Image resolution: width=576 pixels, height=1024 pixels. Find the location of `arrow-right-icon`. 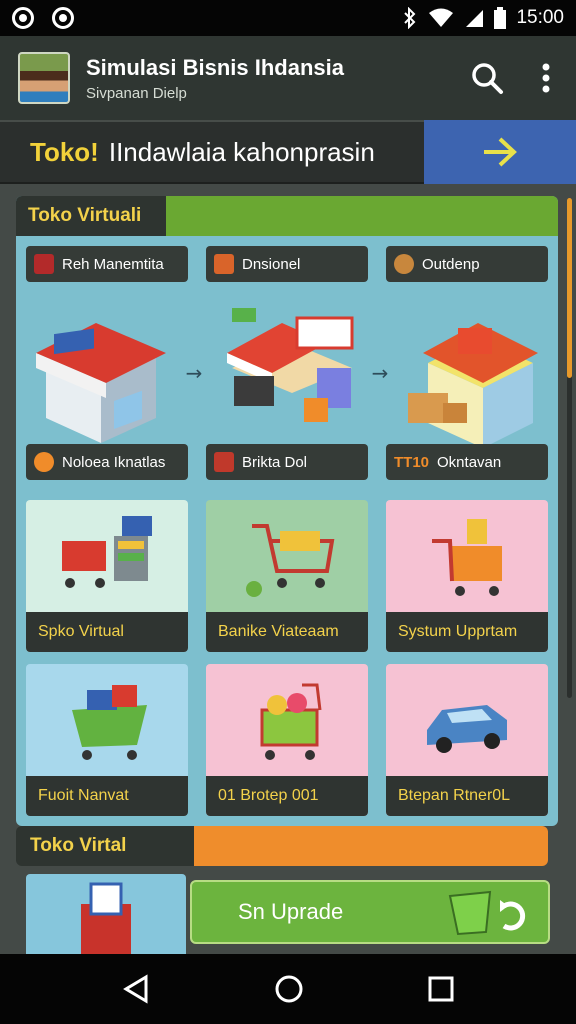

arrow-right-icon is located at coordinates (500, 152).